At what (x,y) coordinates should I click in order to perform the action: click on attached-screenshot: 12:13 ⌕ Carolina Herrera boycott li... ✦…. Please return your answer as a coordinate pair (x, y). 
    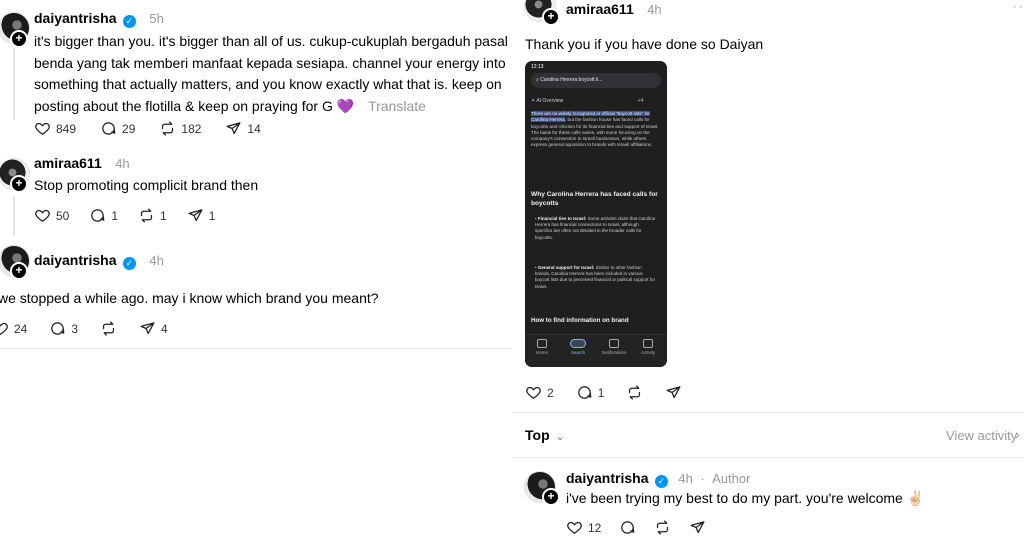
    Looking at the image, I should click on (596, 214).